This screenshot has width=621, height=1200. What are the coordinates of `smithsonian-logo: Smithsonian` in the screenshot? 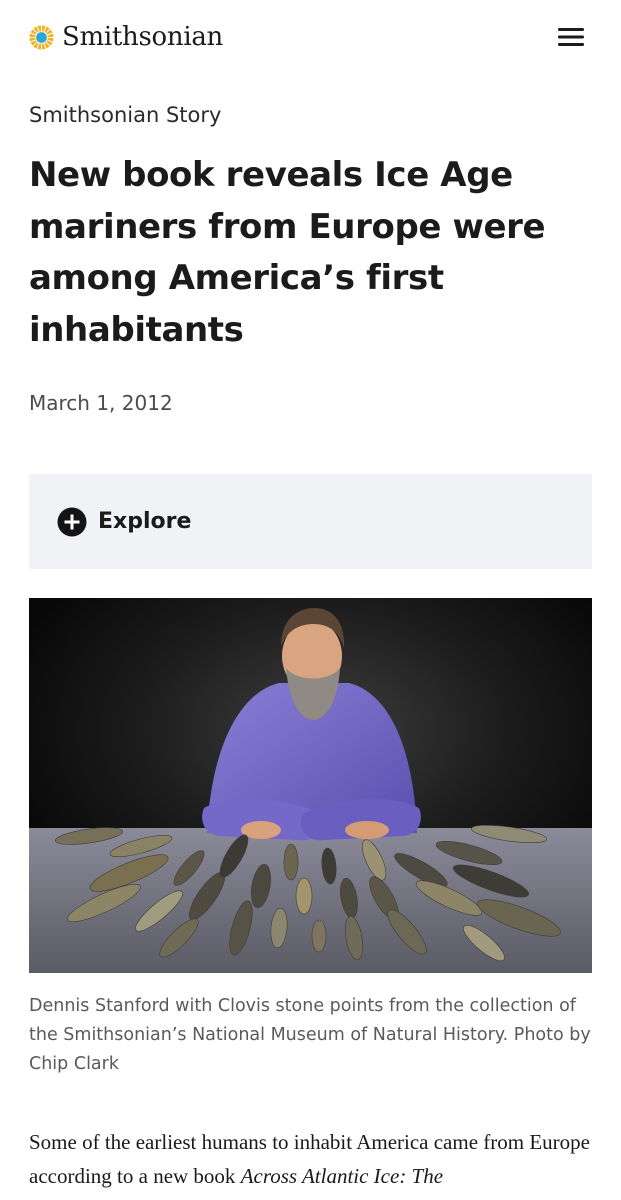 It's located at (126, 37).